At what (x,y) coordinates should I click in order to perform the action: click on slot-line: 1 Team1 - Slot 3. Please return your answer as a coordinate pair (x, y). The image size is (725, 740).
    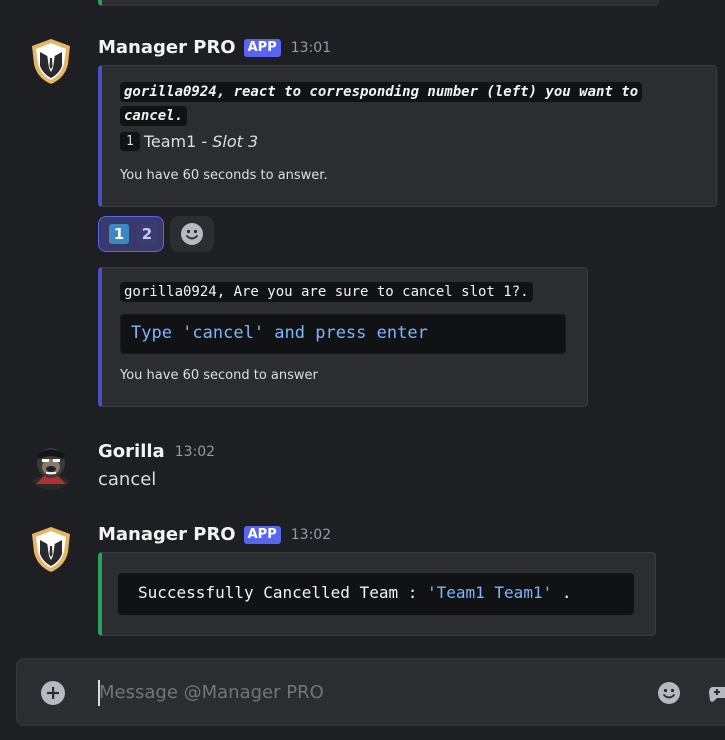
    Looking at the image, I should click on (189, 141).